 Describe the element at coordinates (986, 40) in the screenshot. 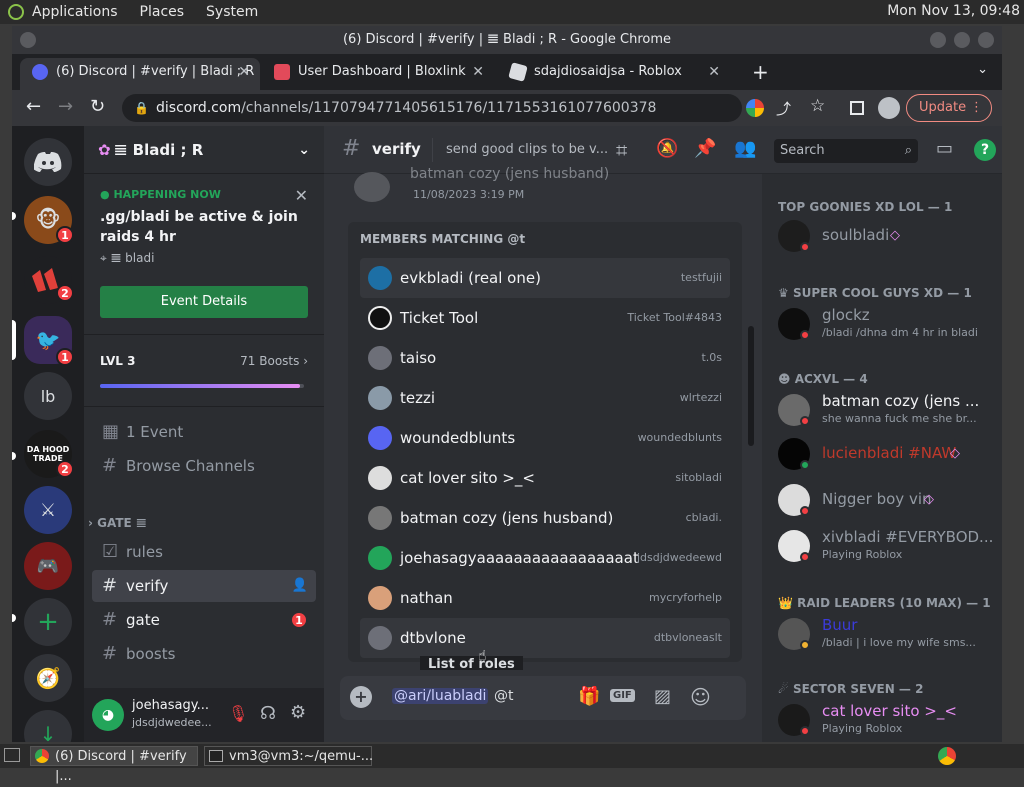

I see `close-window-button` at that location.